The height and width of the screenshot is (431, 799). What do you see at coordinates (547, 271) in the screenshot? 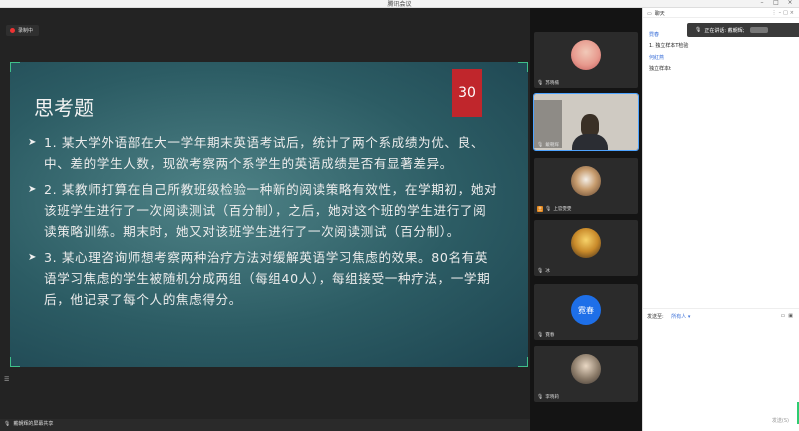
I see `participant-name: 冰` at bounding box center [547, 271].